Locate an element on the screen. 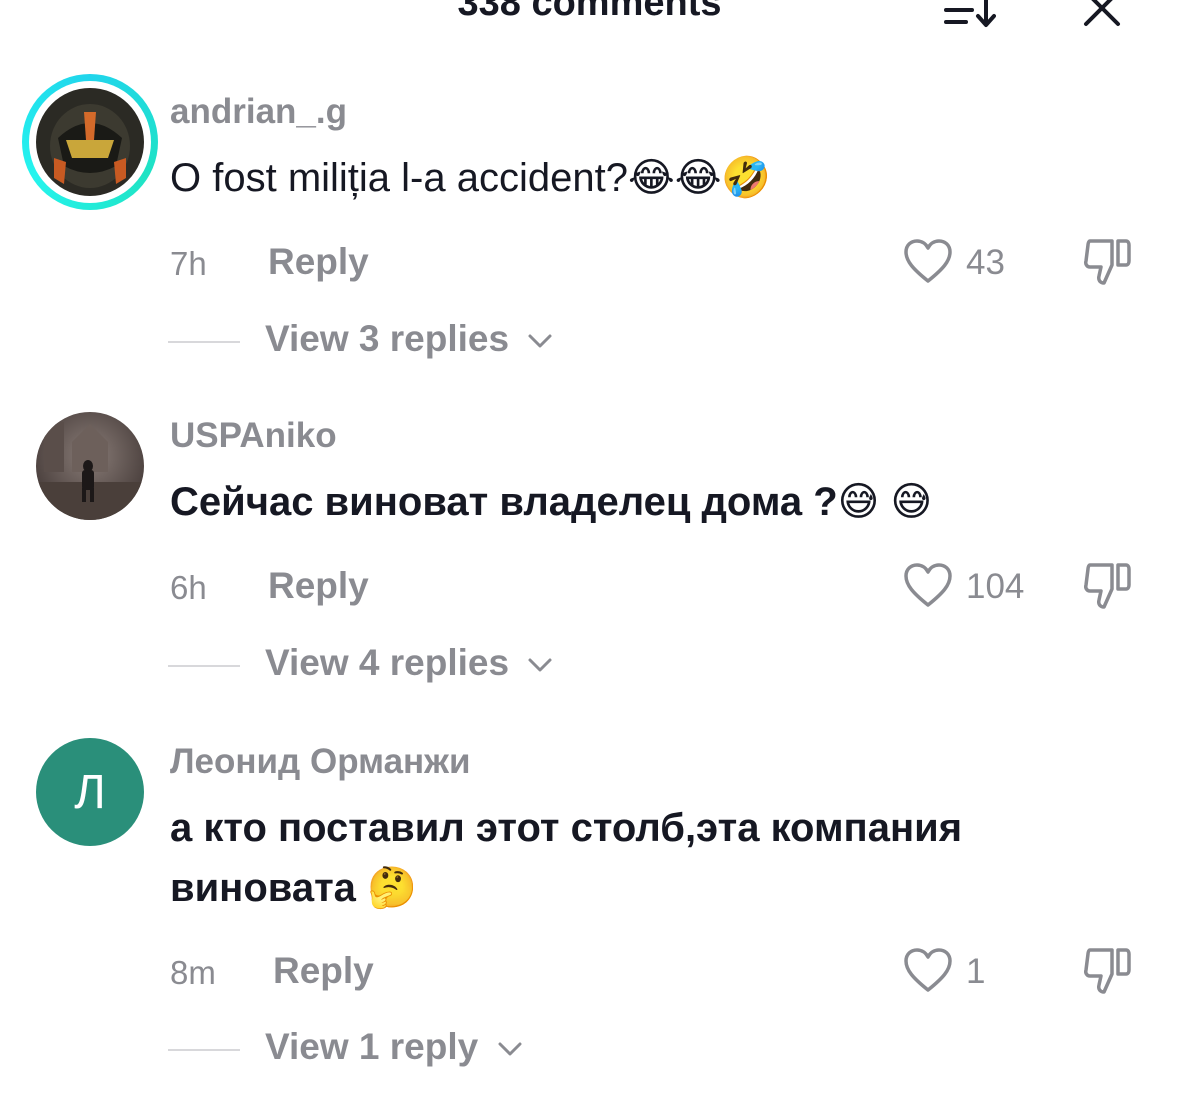 The height and width of the screenshot is (1112, 1179). avatar: Л is located at coordinates (90, 792).